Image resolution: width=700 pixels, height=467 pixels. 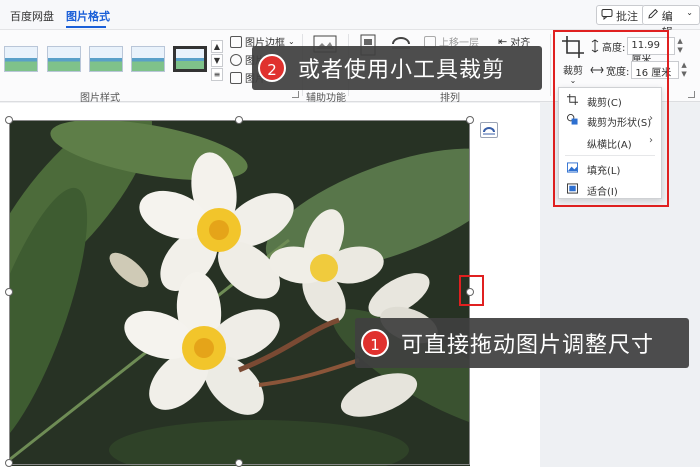 I want to click on callout-crop-tool: 2 或者使用小工具裁剪, so click(x=397, y=68).